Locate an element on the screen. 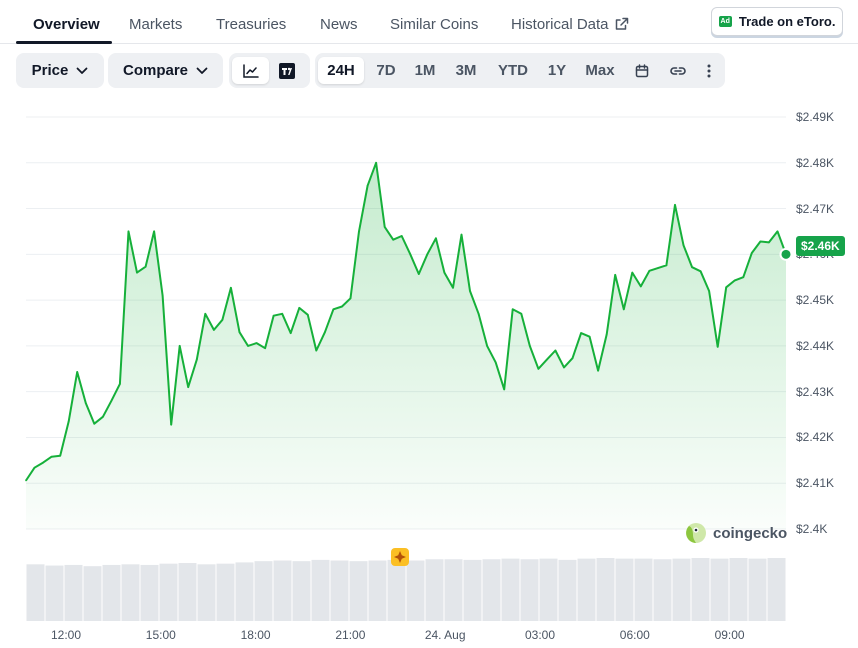 This screenshot has width=858, height=648. link-icon is located at coordinates (678, 70).